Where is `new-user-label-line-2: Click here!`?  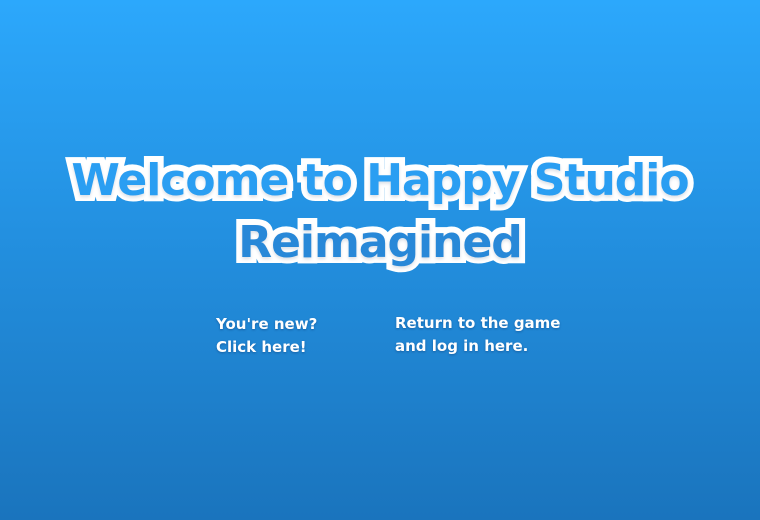
new-user-label-line-2: Click here! is located at coordinates (261, 347).